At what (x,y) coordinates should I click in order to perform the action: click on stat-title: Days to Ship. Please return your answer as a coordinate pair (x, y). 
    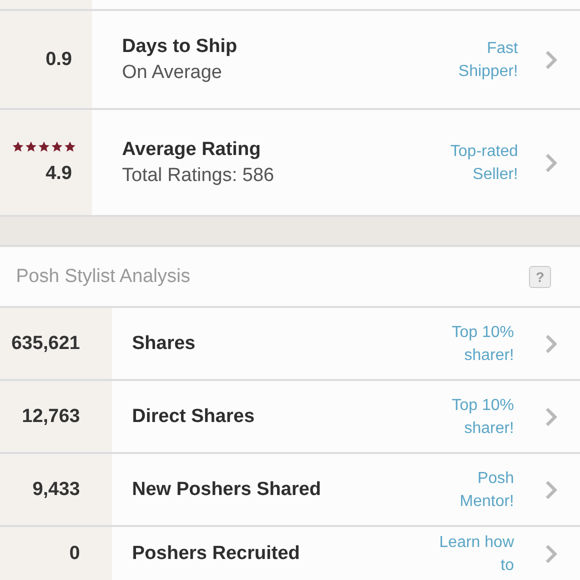
    Looking at the image, I should click on (180, 47).